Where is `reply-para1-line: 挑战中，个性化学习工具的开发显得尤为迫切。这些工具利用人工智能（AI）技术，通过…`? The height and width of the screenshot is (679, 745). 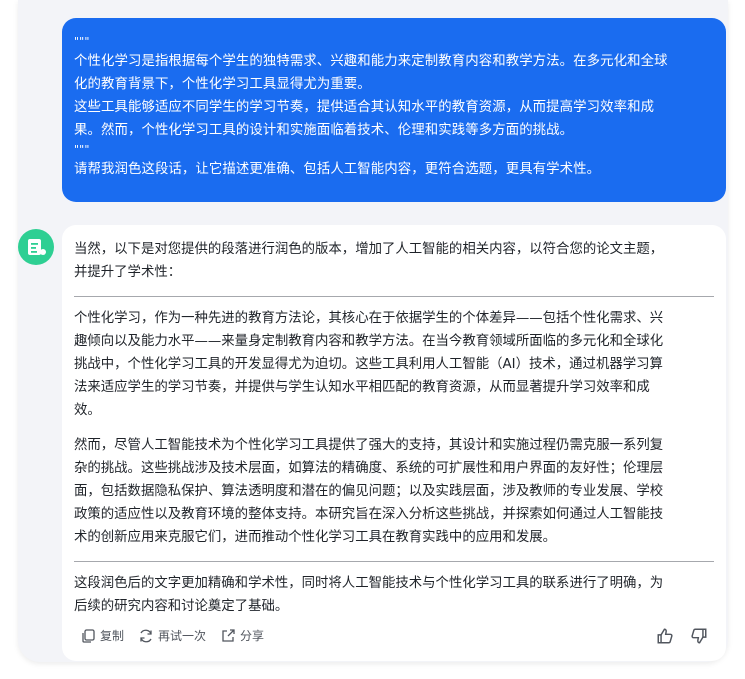
reply-para1-line: 挑战中，个性化学习工具的开发显得尤为迫切。这些工具利用人工智能（AI）技术，通过… is located at coordinates (368, 364).